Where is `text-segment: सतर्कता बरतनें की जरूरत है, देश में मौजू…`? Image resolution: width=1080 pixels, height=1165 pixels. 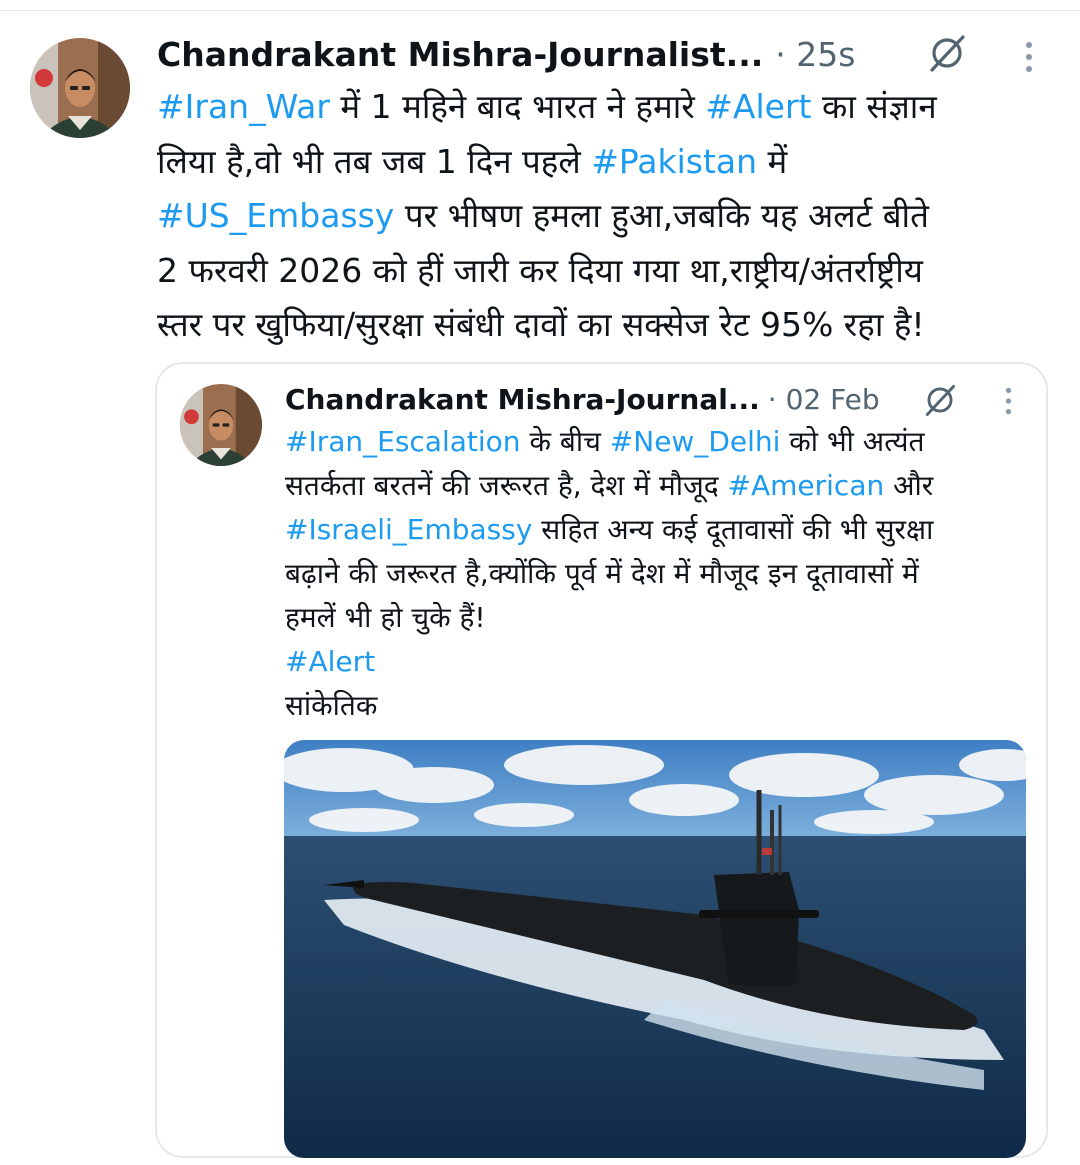
text-segment: सतर्कता बरतनें की जरूरत है, देश में मौजू… is located at coordinates (506, 485).